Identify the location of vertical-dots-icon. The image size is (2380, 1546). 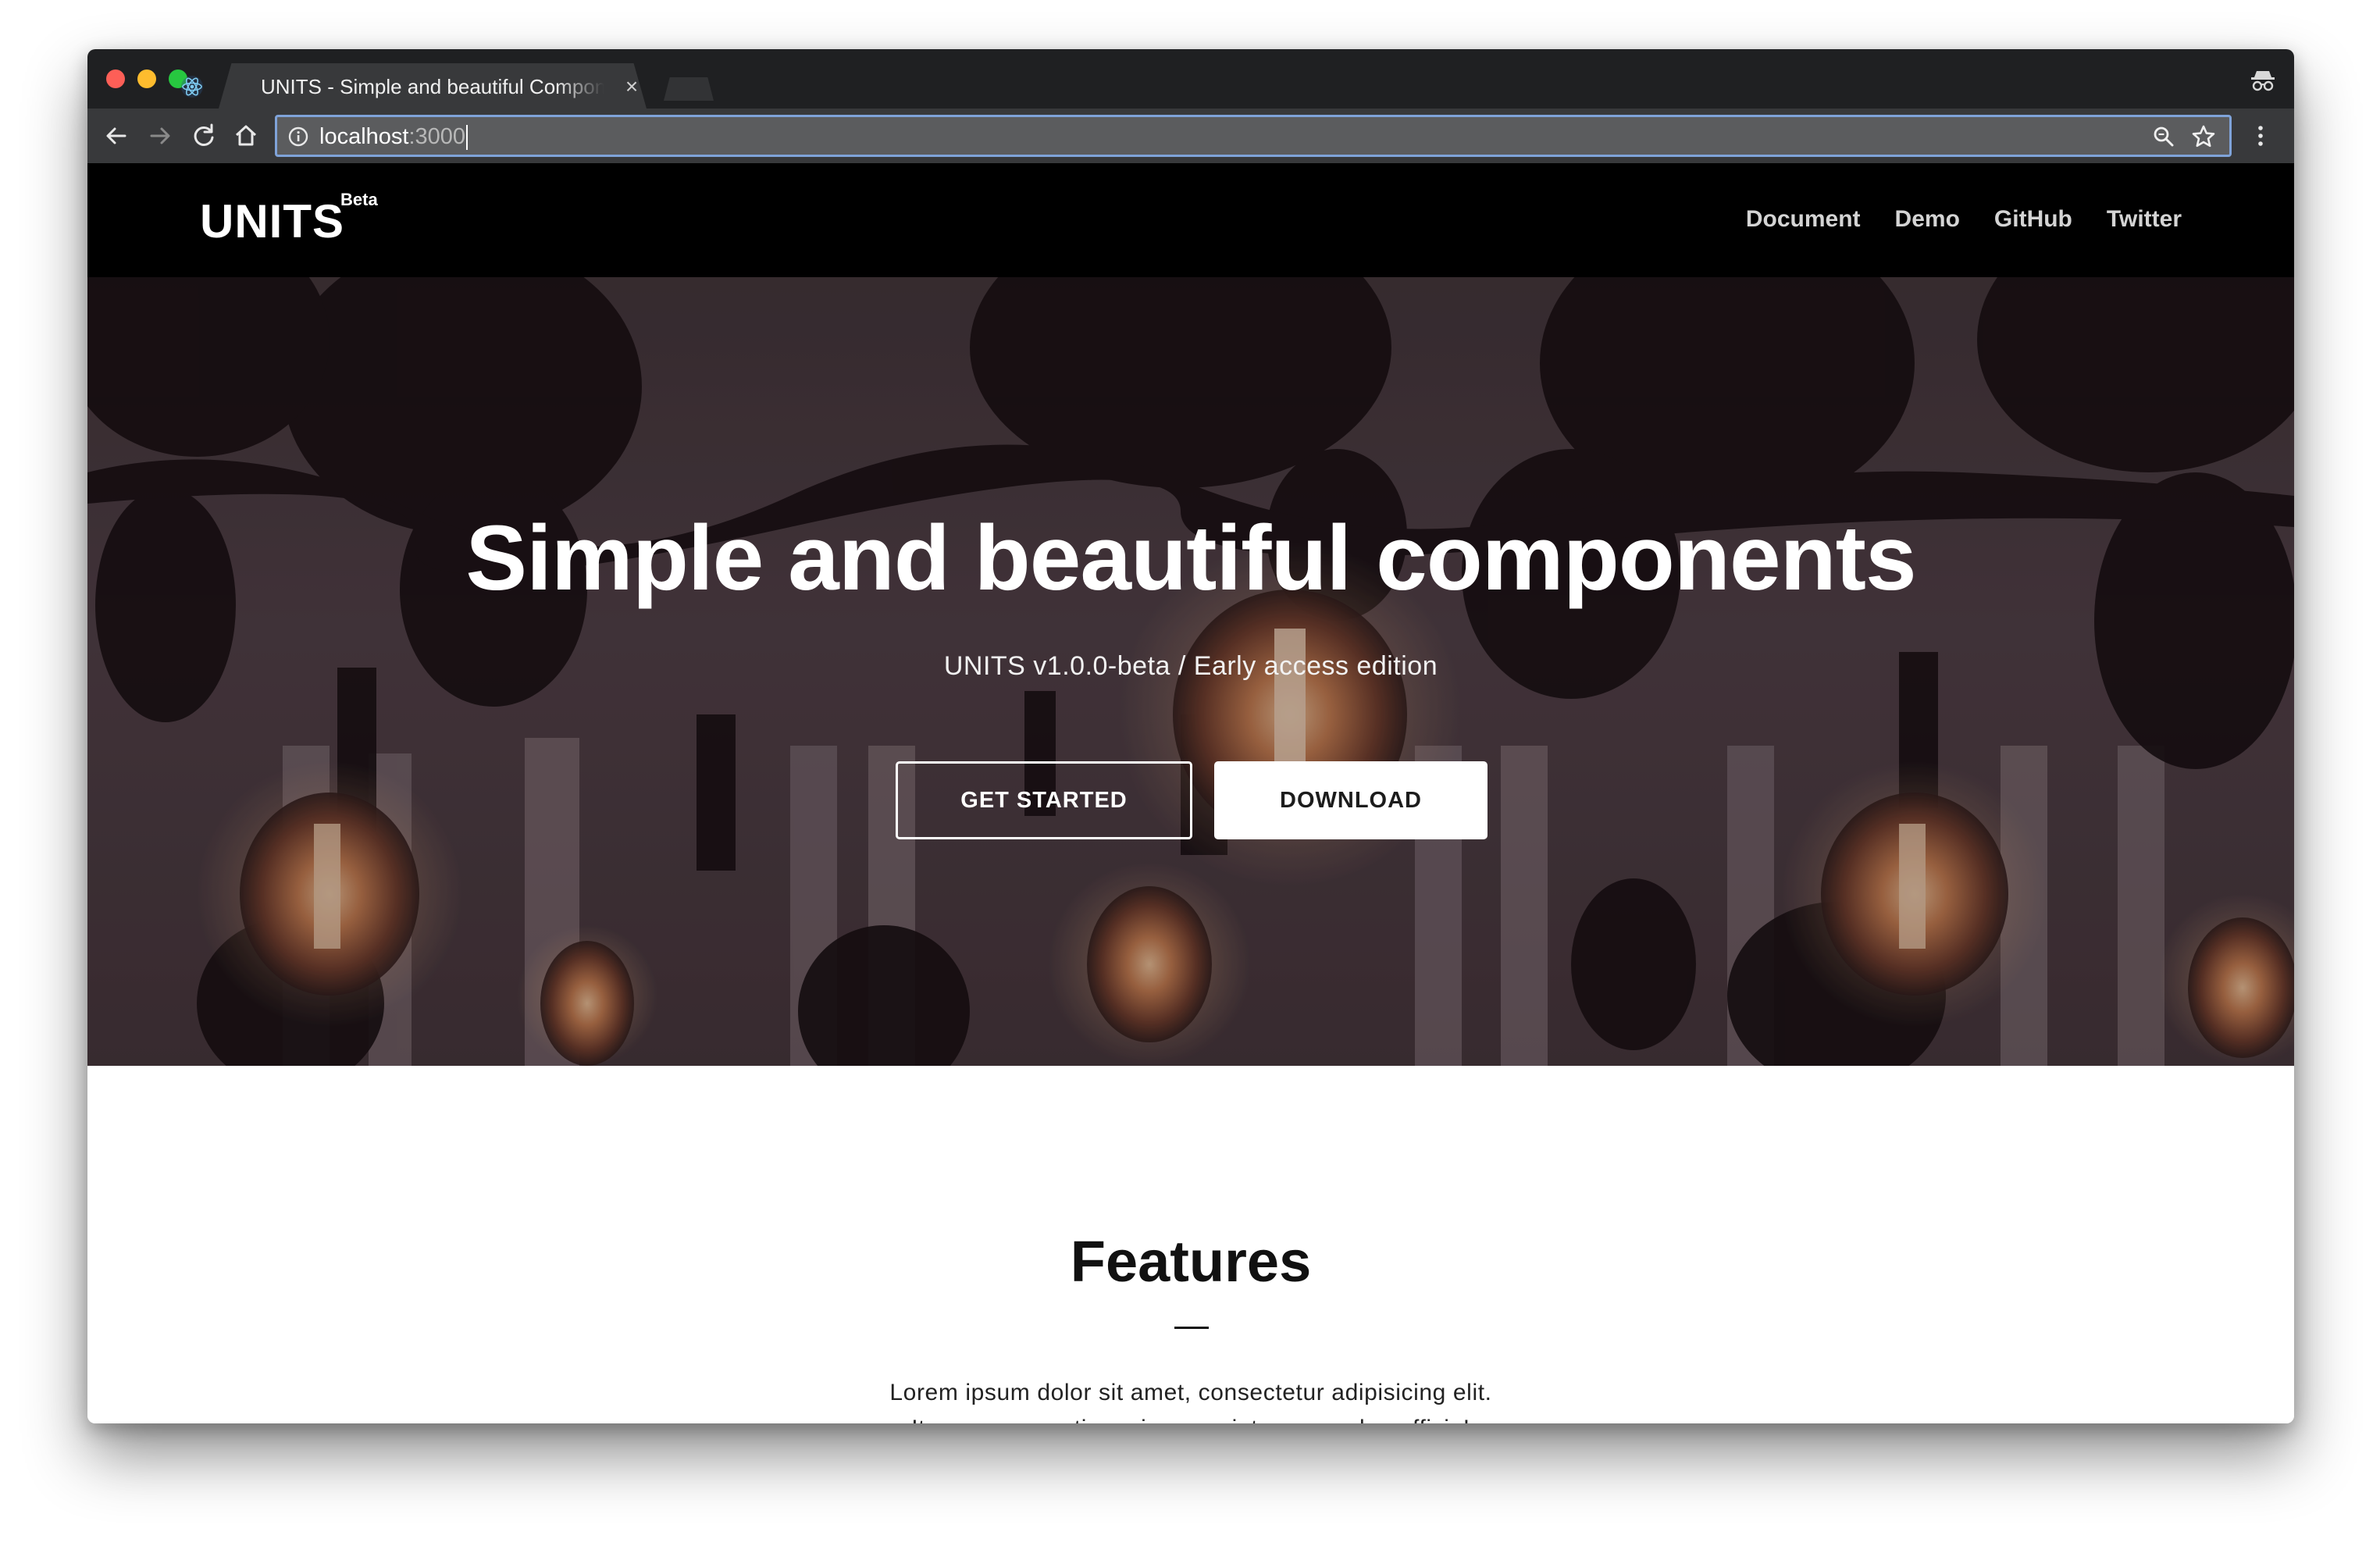
(2260, 136).